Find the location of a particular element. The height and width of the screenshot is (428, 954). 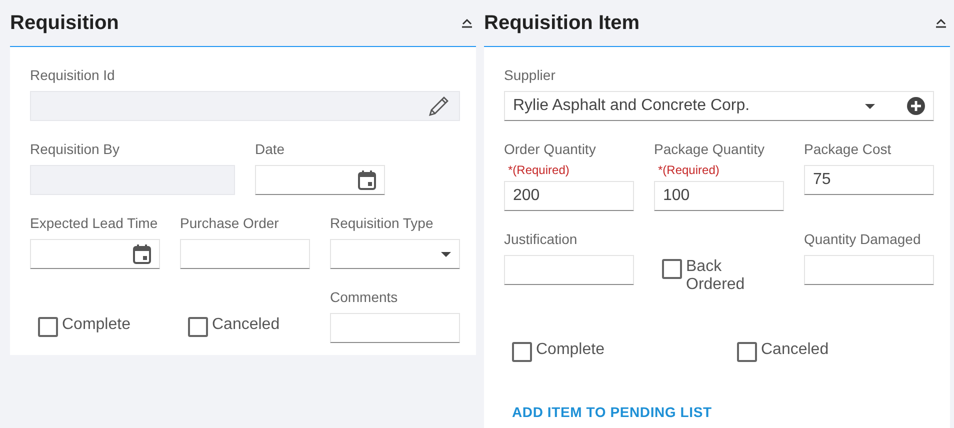

panel-title: Requisition Item is located at coordinates (562, 23).